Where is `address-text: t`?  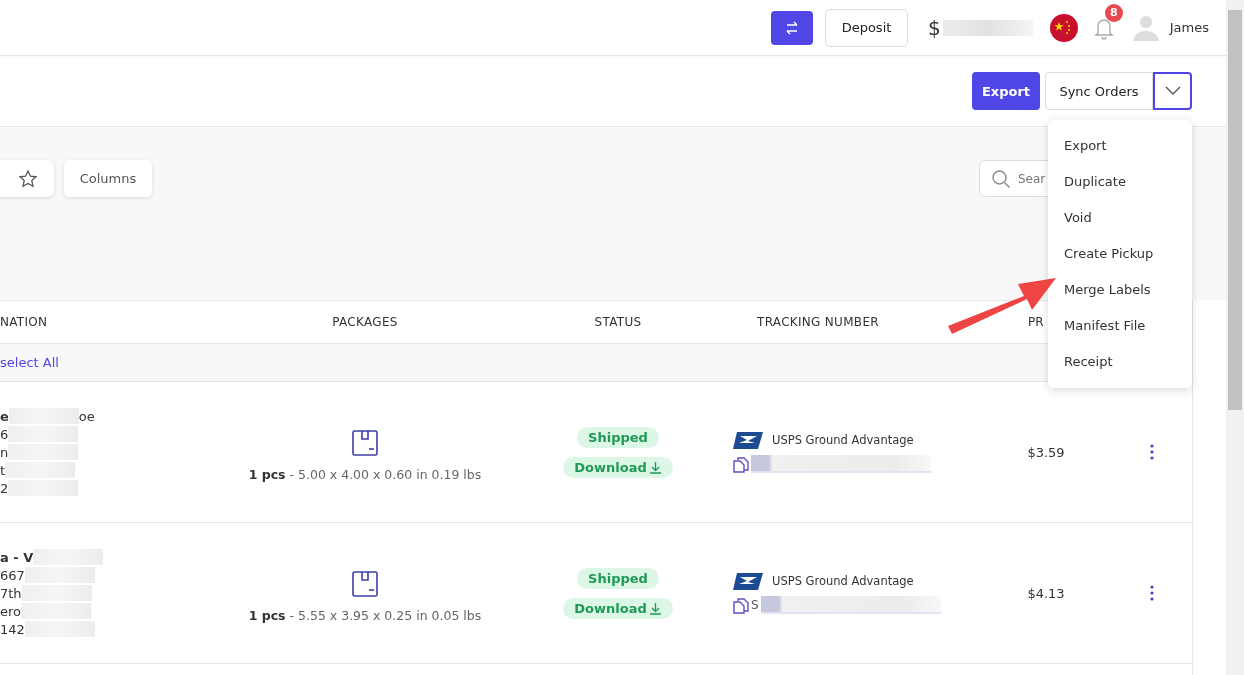 address-text: t is located at coordinates (3, 470).